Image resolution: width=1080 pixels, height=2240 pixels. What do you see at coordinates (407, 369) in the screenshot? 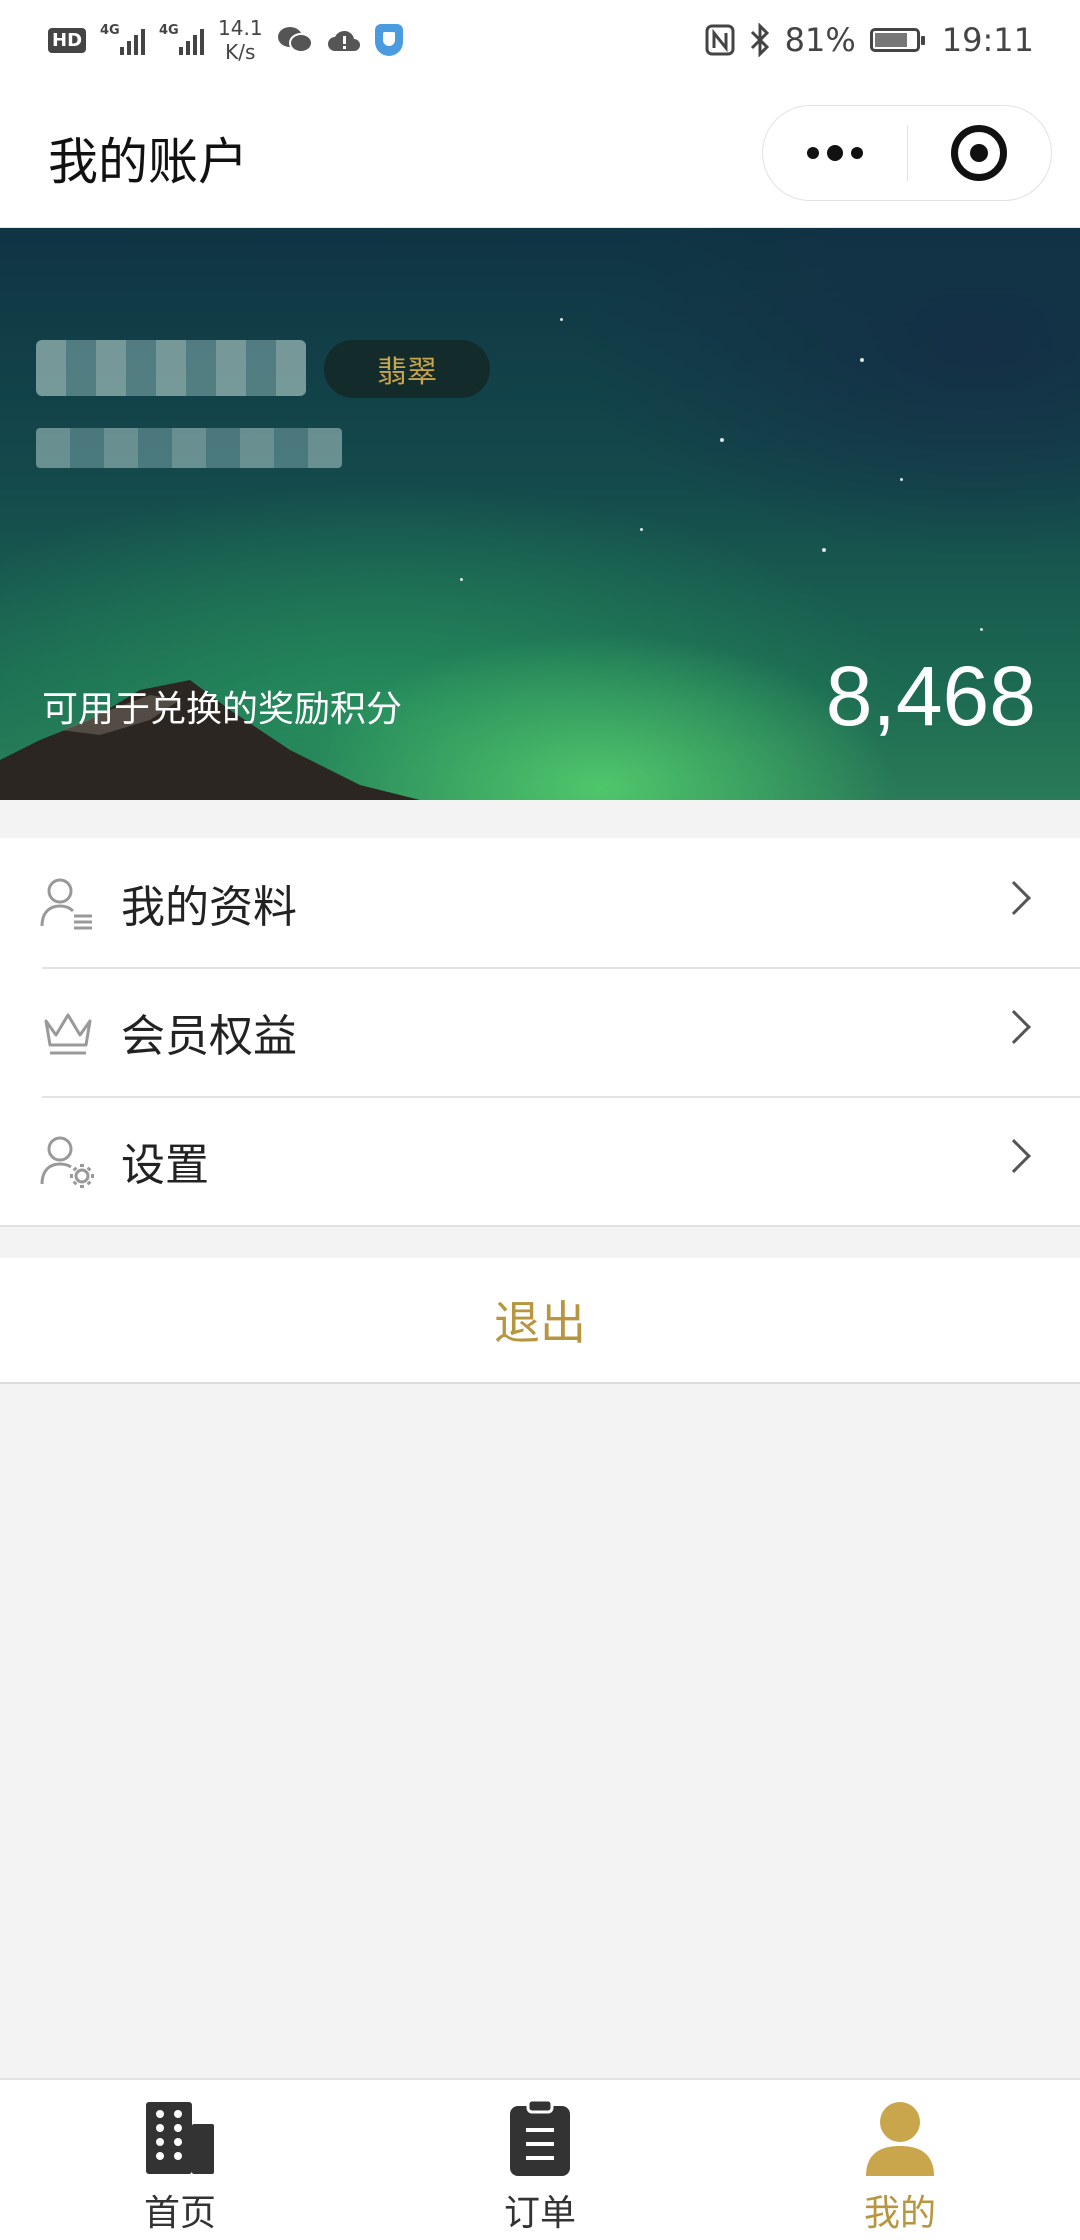
I see `tier-badge: 翡翠` at bounding box center [407, 369].